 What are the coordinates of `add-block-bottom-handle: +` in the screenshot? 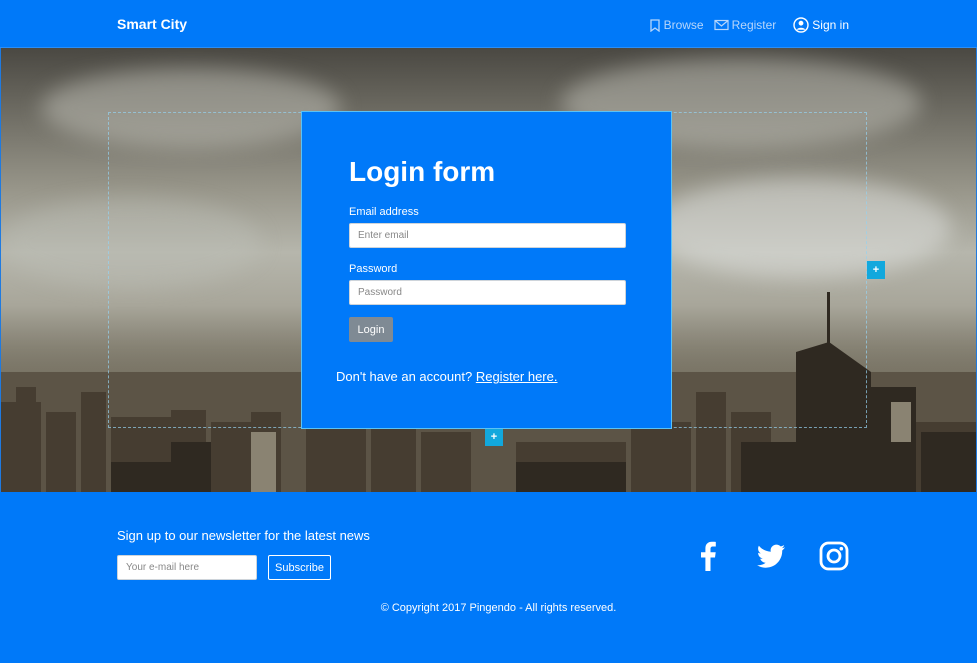 It's located at (494, 437).